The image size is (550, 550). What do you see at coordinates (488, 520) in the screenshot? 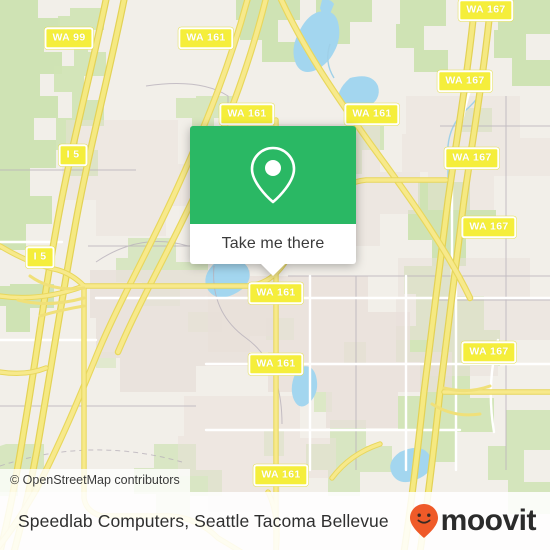
I see `moovit-wordmark: moovit` at bounding box center [488, 520].